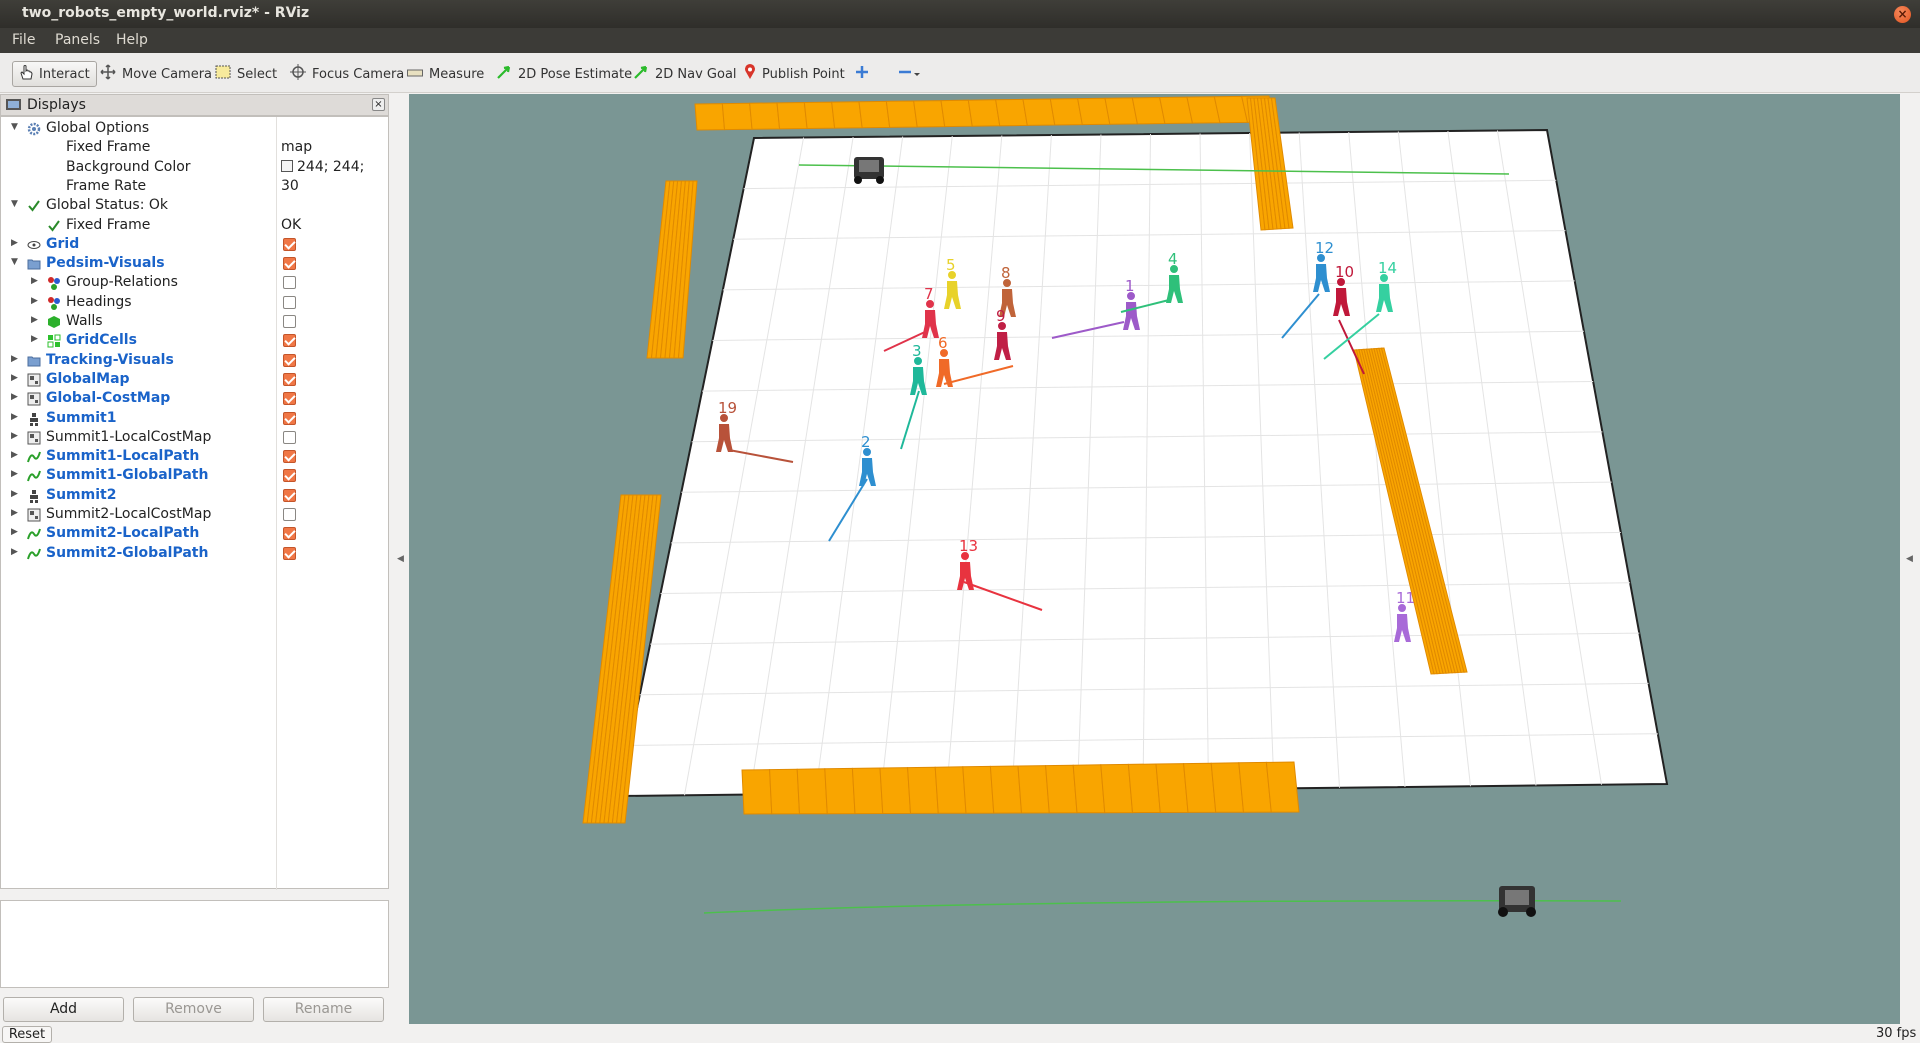 Image resolution: width=1920 pixels, height=1043 pixels. What do you see at coordinates (194, 225) in the screenshot?
I see `display-row-fixed-frame: Fixed Frame OK` at bounding box center [194, 225].